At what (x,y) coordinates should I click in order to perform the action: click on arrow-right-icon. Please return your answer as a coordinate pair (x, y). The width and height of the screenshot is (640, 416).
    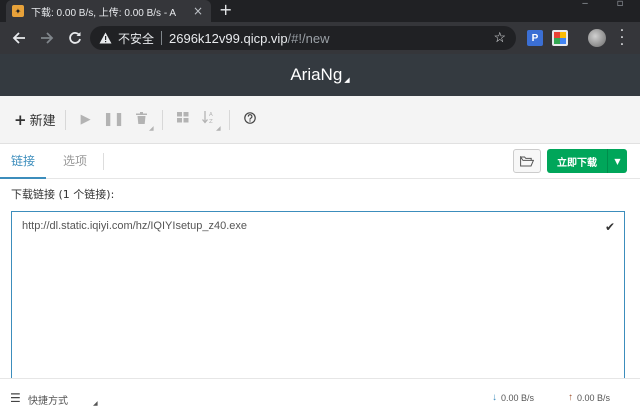
    Looking at the image, I should click on (47, 38).